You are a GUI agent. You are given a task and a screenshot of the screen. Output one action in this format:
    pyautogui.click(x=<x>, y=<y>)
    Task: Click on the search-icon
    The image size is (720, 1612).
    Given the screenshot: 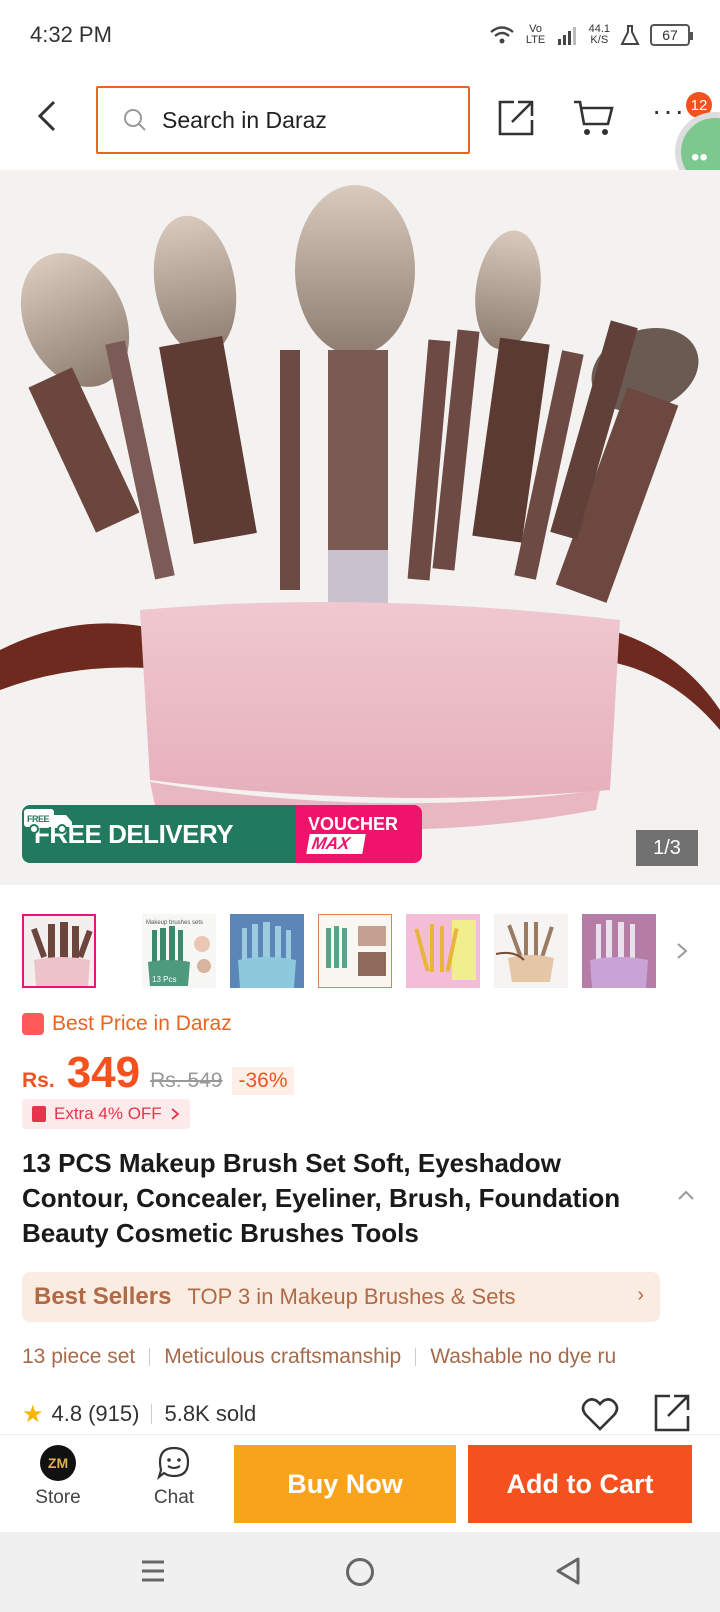 What is the action you would take?
    pyautogui.click(x=135, y=120)
    